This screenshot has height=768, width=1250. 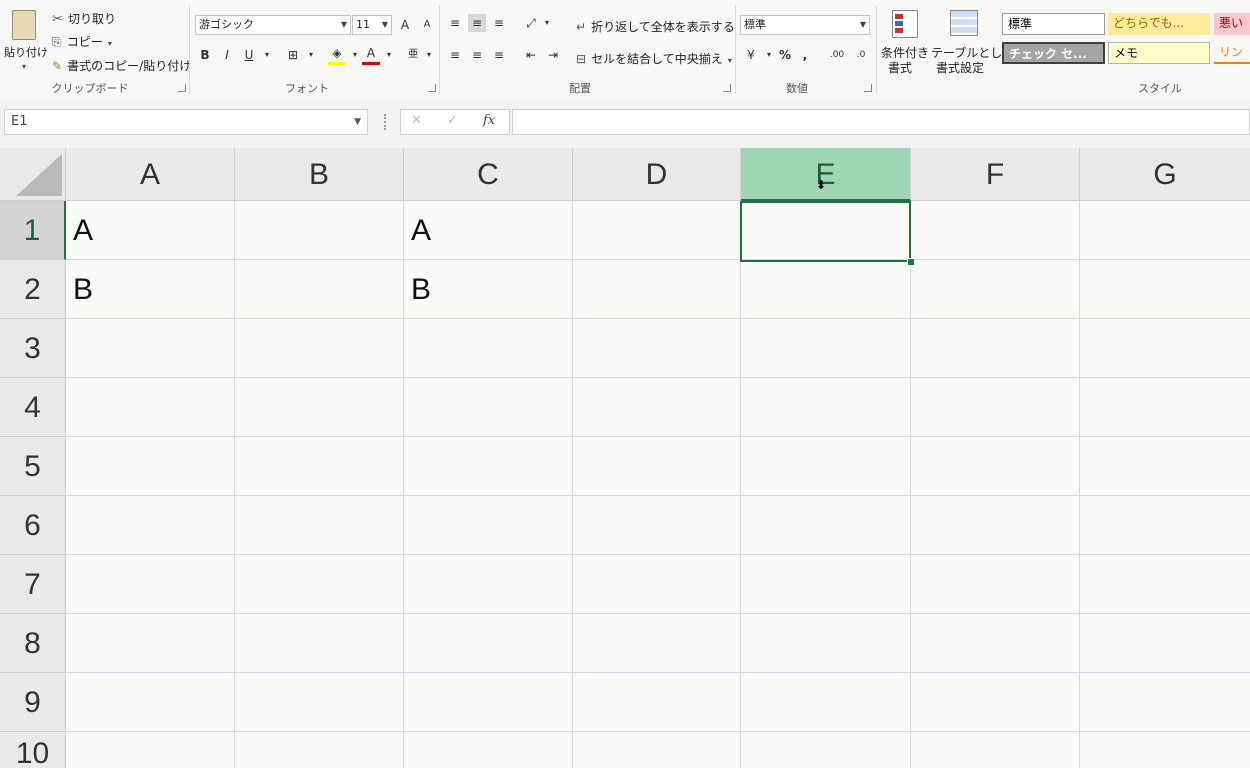 I want to click on cell-a1: A, so click(x=150, y=230).